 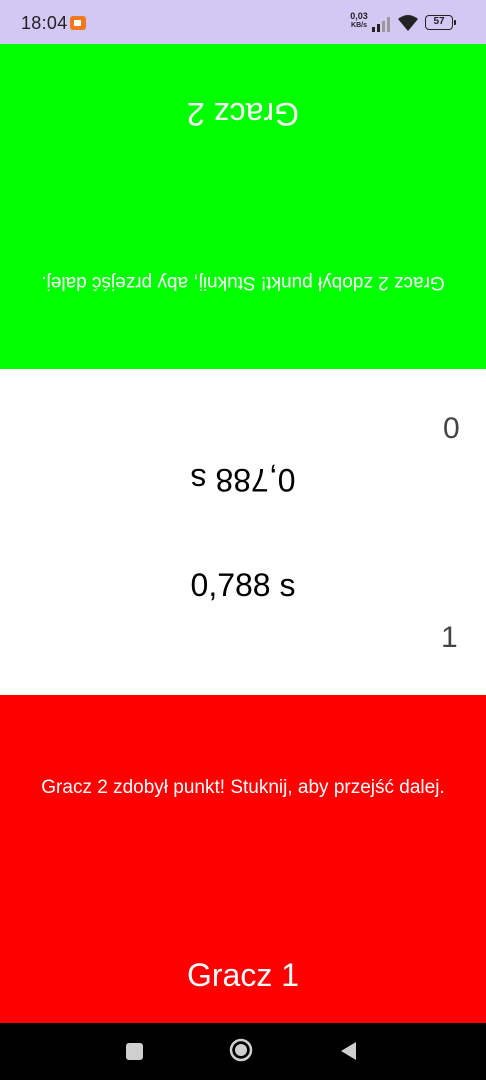 I want to click on network-speed: 0,03 KB/s, so click(x=359, y=21).